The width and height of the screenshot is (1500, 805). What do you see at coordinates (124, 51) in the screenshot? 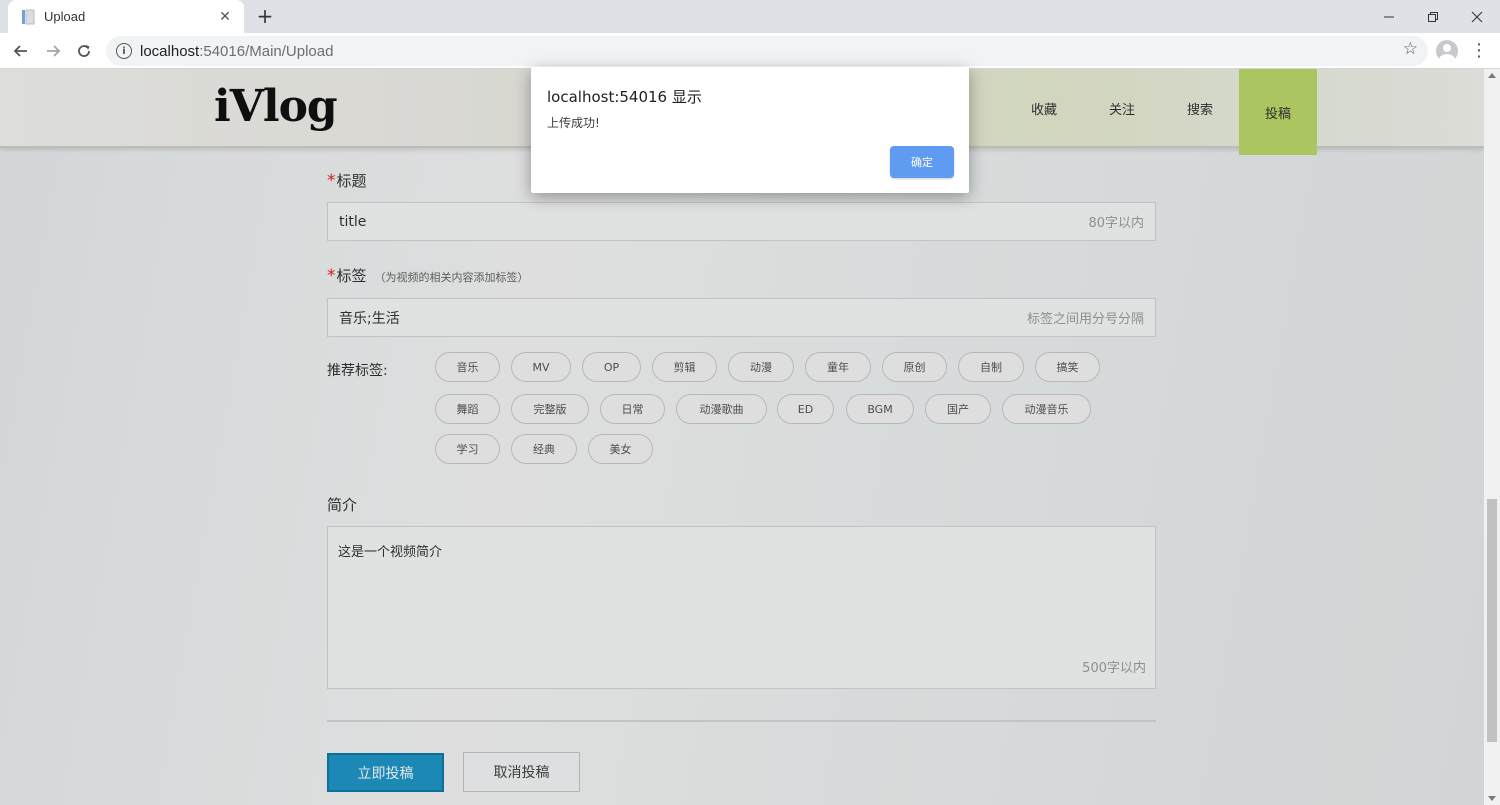
I see `info-icon: i` at bounding box center [124, 51].